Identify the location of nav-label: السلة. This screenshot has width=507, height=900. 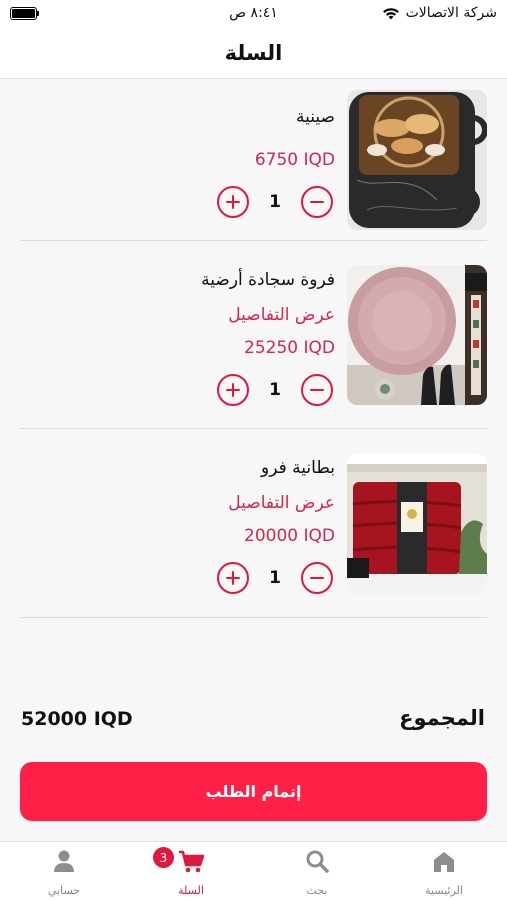
(191, 890).